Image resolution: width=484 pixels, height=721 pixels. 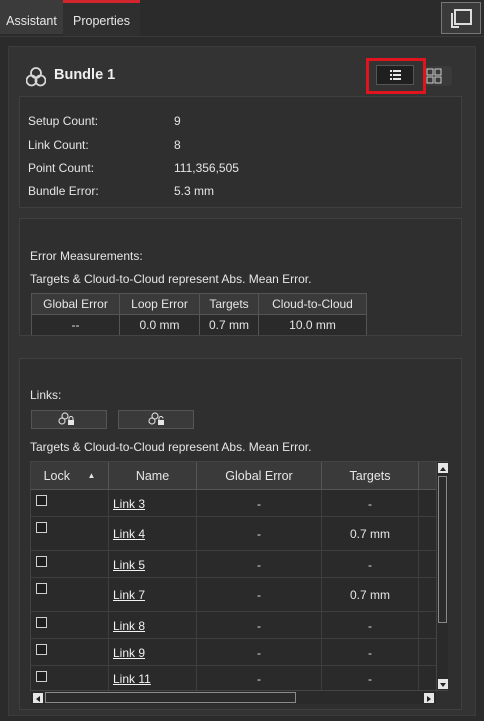 I want to click on link-row: Link 9 - -, so click(x=239, y=652).